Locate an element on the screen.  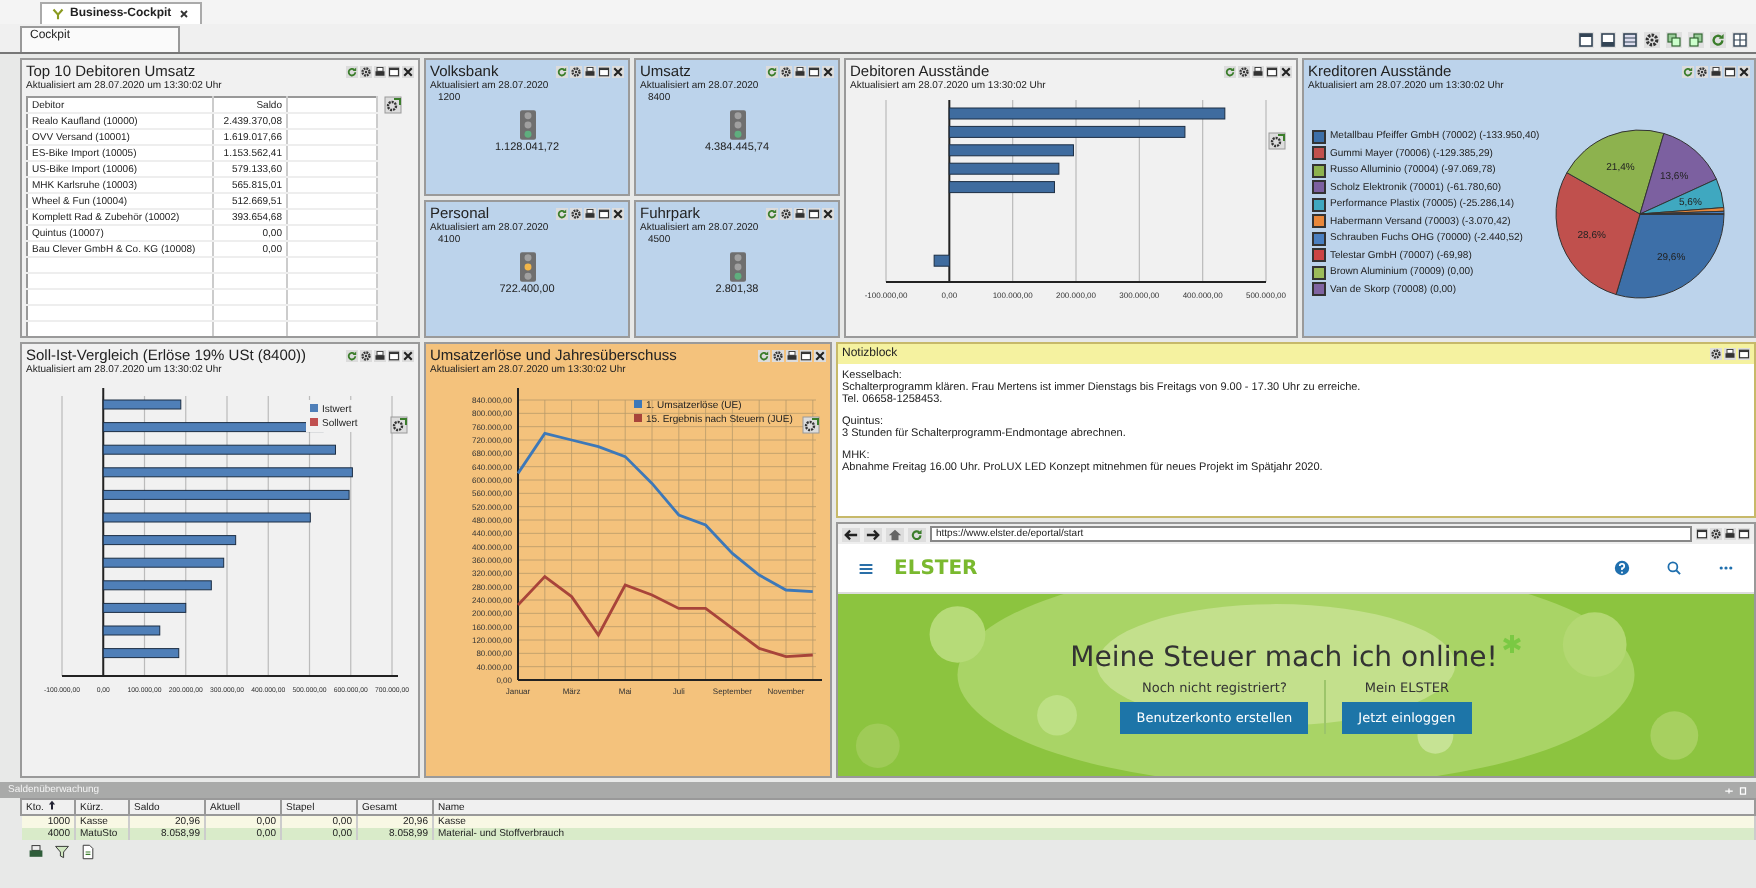
search-icon is located at coordinates (1674, 568).